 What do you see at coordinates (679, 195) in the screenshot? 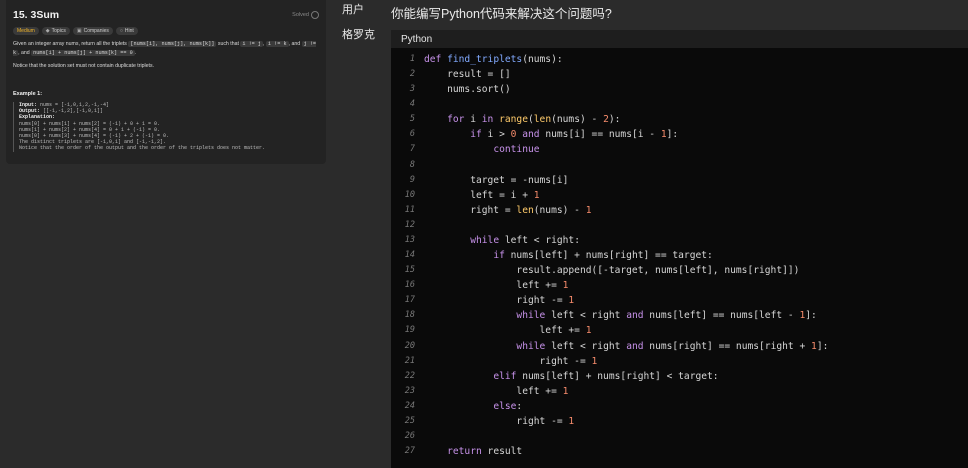
I see `code-line: 10 left = i + 1` at bounding box center [679, 195].